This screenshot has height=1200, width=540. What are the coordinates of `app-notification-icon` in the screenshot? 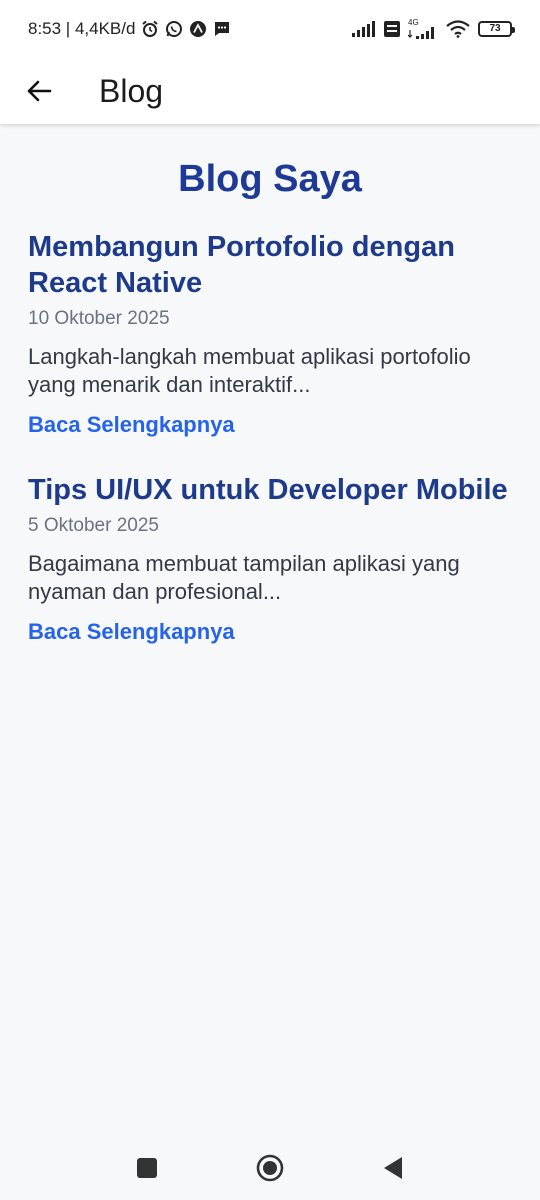 It's located at (198, 29).